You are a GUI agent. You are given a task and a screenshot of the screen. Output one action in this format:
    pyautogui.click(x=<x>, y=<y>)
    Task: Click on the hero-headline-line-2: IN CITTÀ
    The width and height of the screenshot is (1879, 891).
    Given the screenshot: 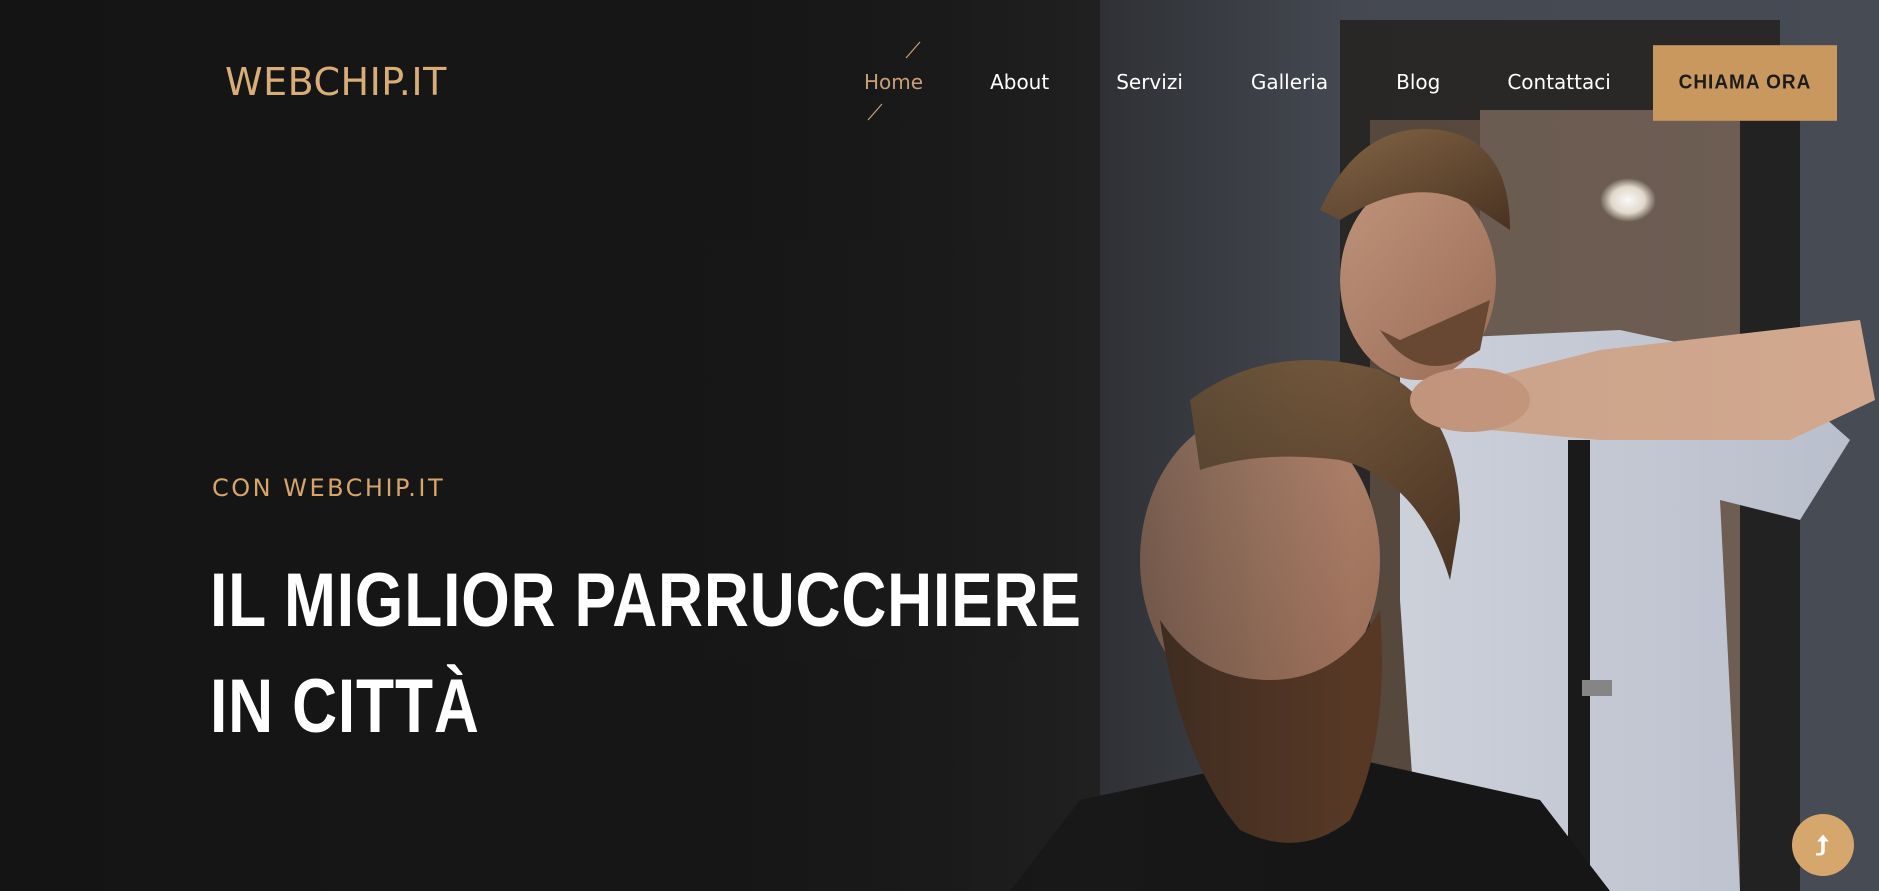 What is the action you would take?
    pyautogui.click(x=345, y=706)
    